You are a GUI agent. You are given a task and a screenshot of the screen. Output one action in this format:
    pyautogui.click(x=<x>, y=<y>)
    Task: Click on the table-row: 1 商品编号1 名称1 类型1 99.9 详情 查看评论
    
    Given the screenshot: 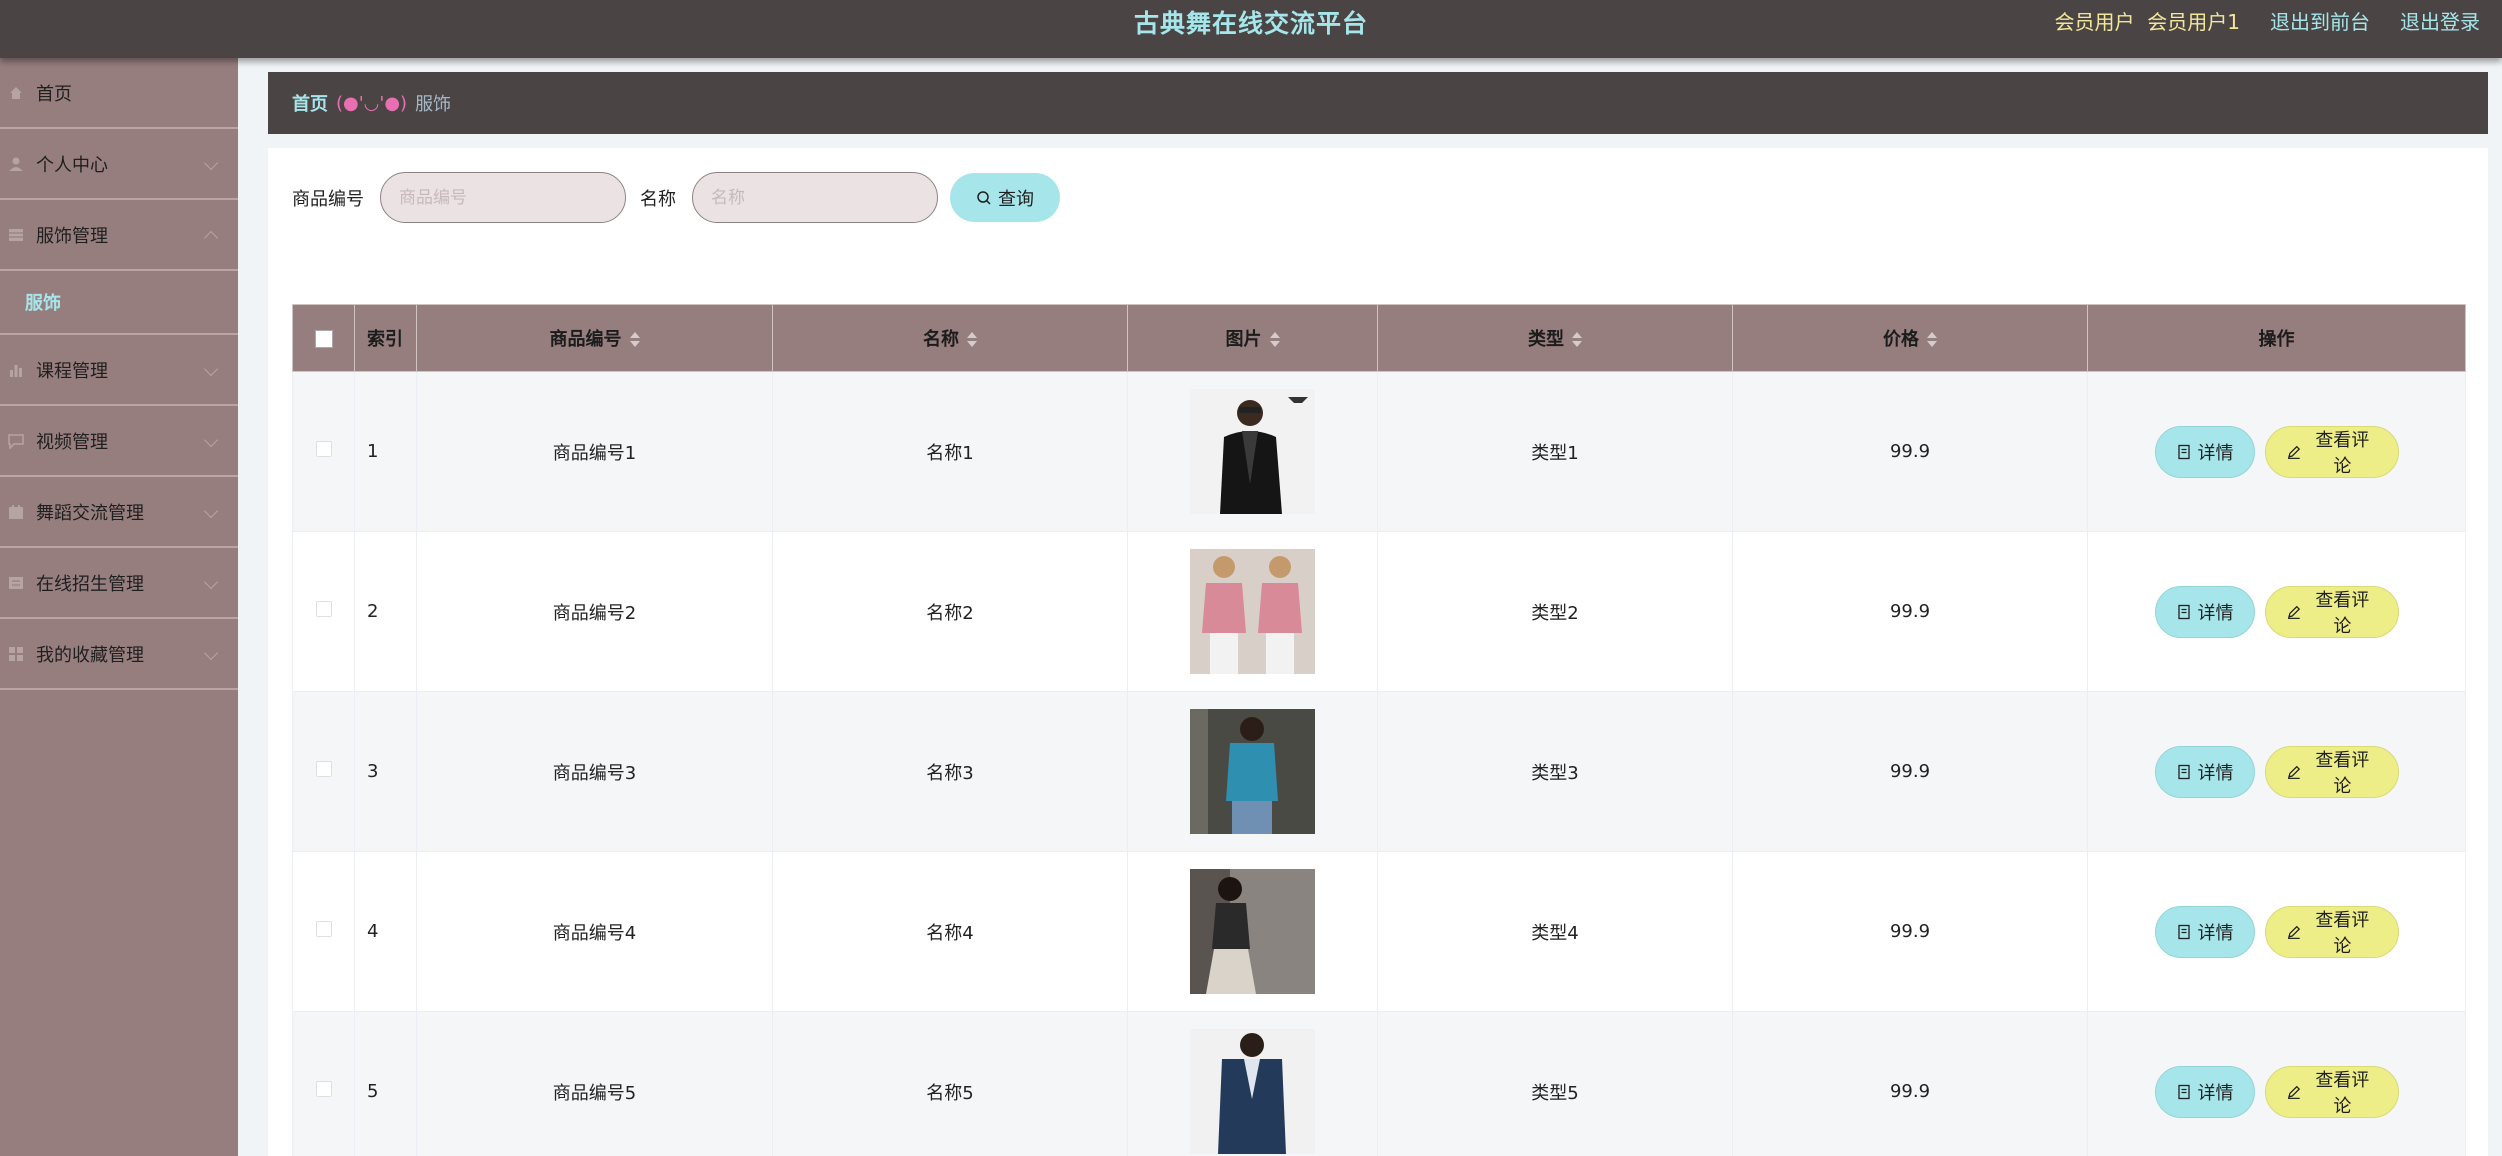 What is the action you would take?
    pyautogui.click(x=1379, y=451)
    